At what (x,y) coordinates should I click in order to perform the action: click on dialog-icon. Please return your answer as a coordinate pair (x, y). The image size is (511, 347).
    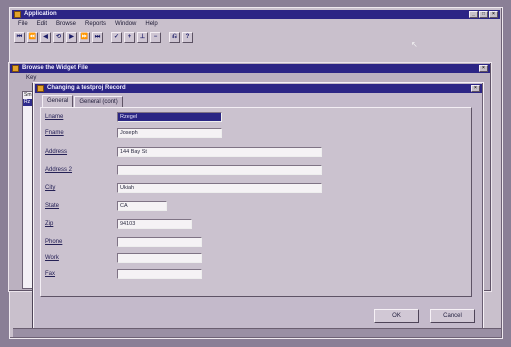
    Looking at the image, I should click on (40, 88).